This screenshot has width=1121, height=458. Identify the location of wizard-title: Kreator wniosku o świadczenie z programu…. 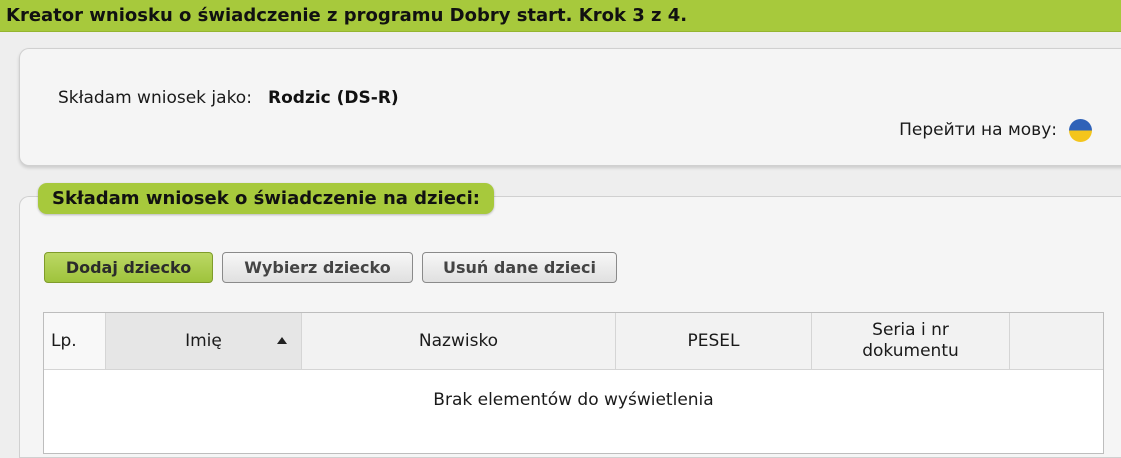
(347, 15).